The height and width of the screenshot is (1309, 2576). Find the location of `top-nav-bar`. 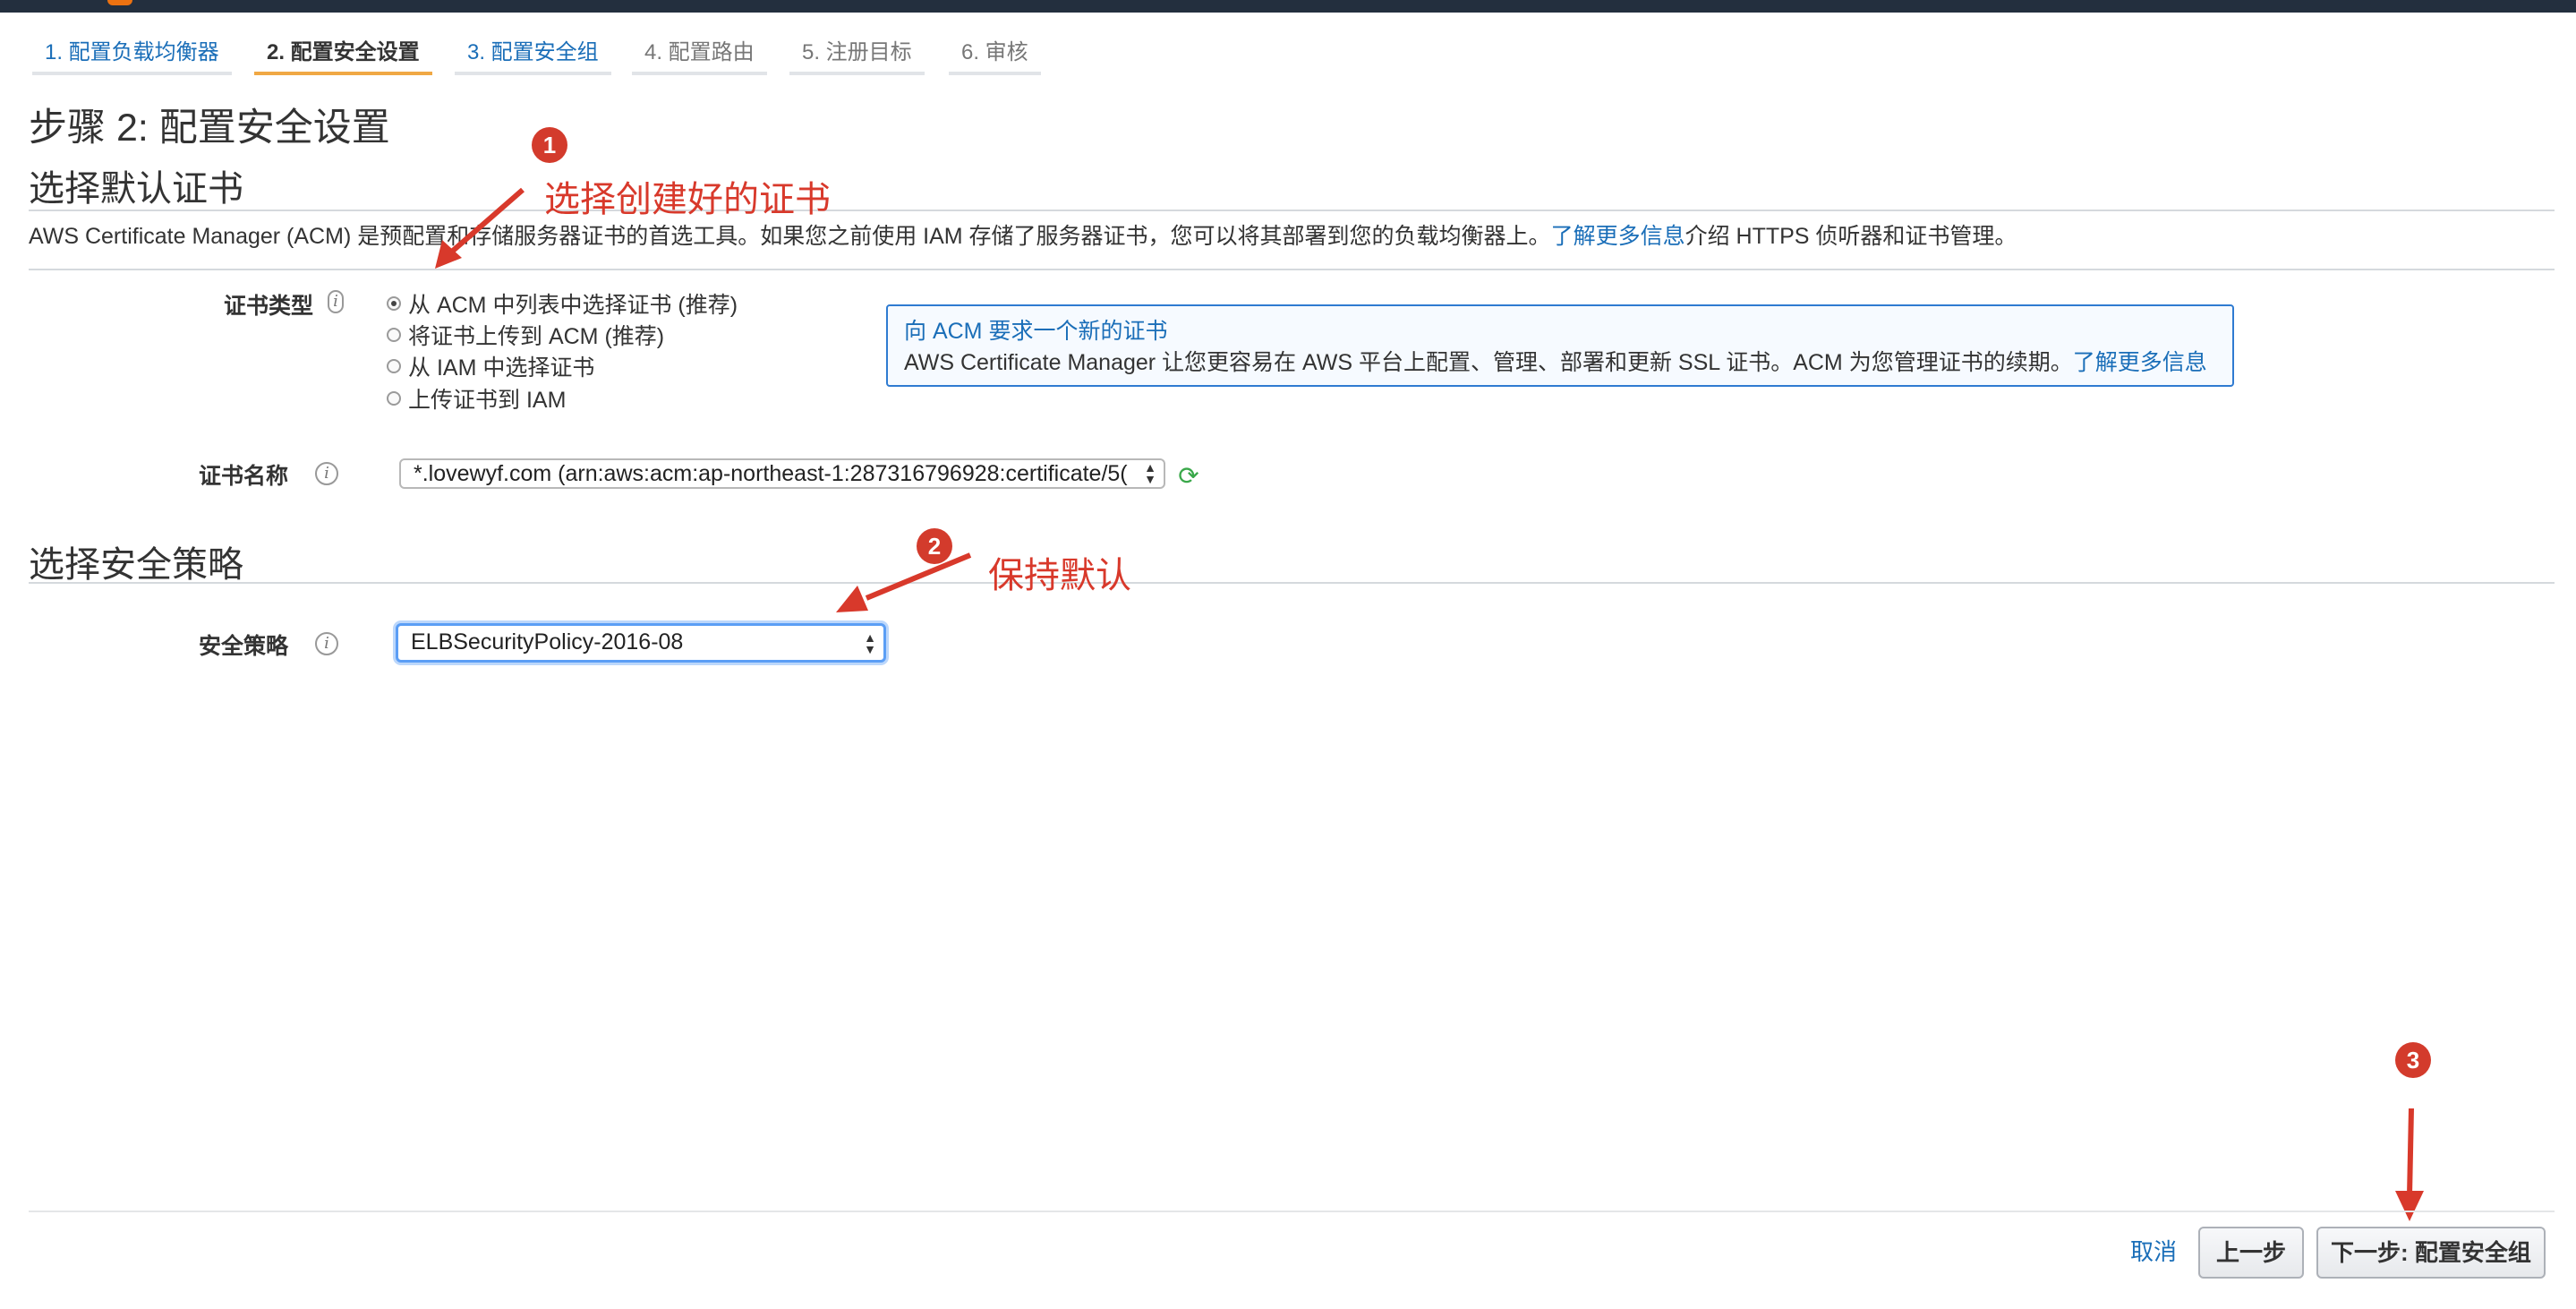

top-nav-bar is located at coordinates (1288, 6).